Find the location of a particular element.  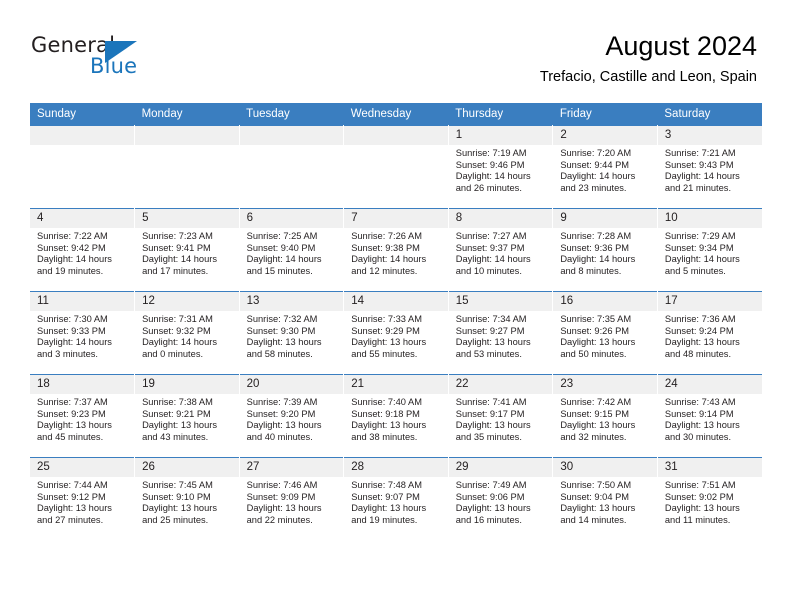

page-title: August 2024 is located at coordinates (681, 46).